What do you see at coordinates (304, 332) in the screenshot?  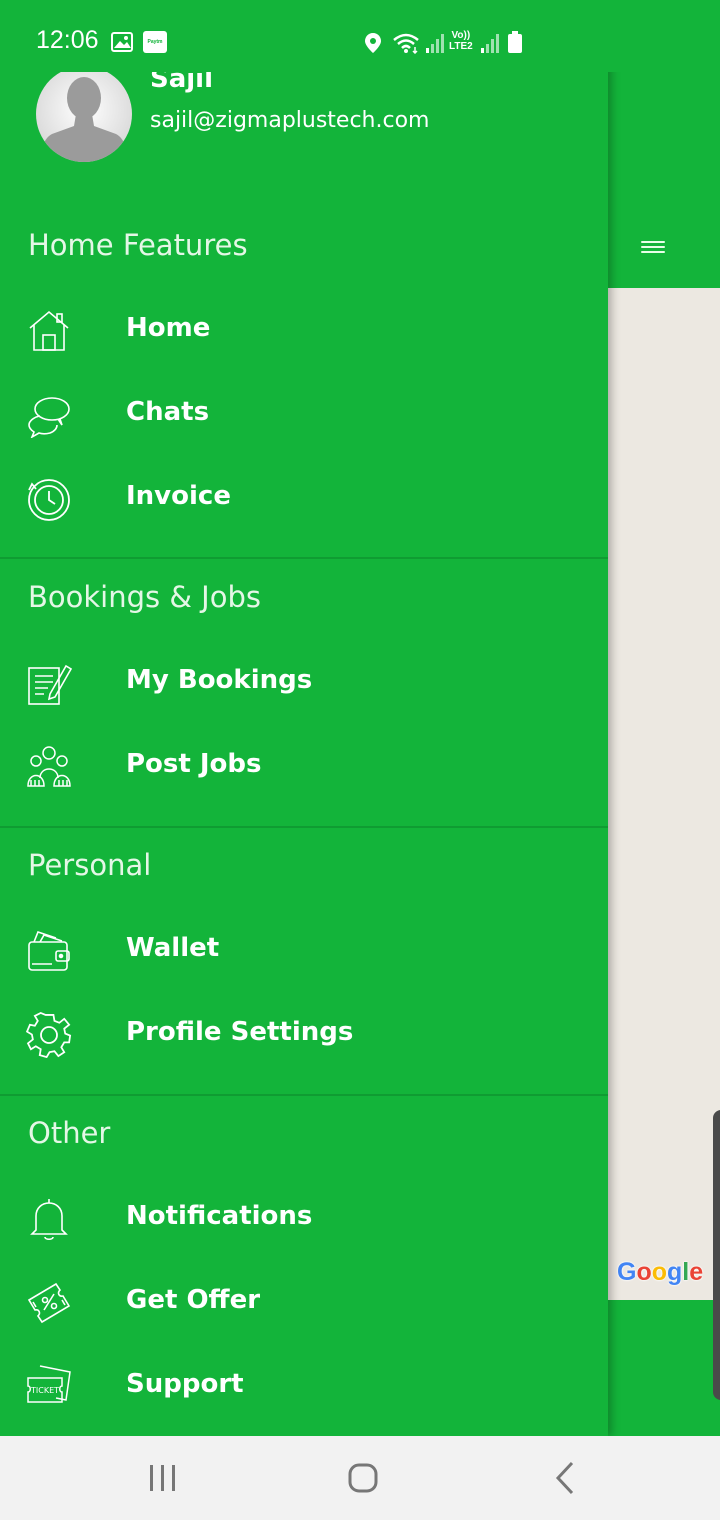 I see `menu-item-home: Home` at bounding box center [304, 332].